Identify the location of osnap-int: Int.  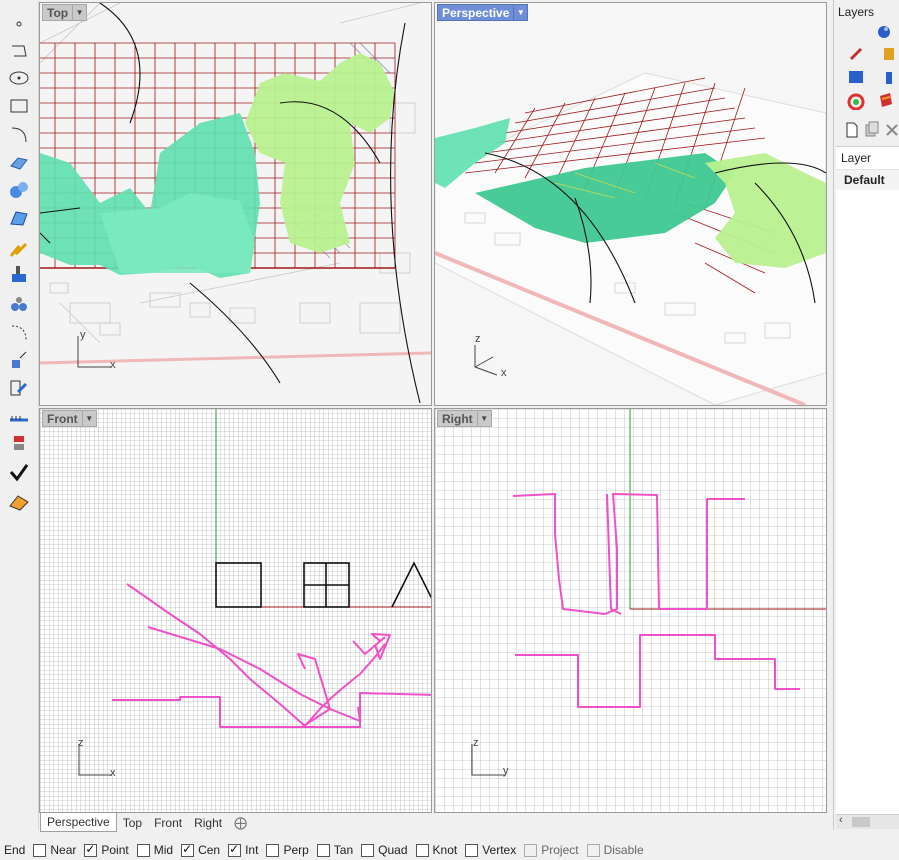
(243, 849).